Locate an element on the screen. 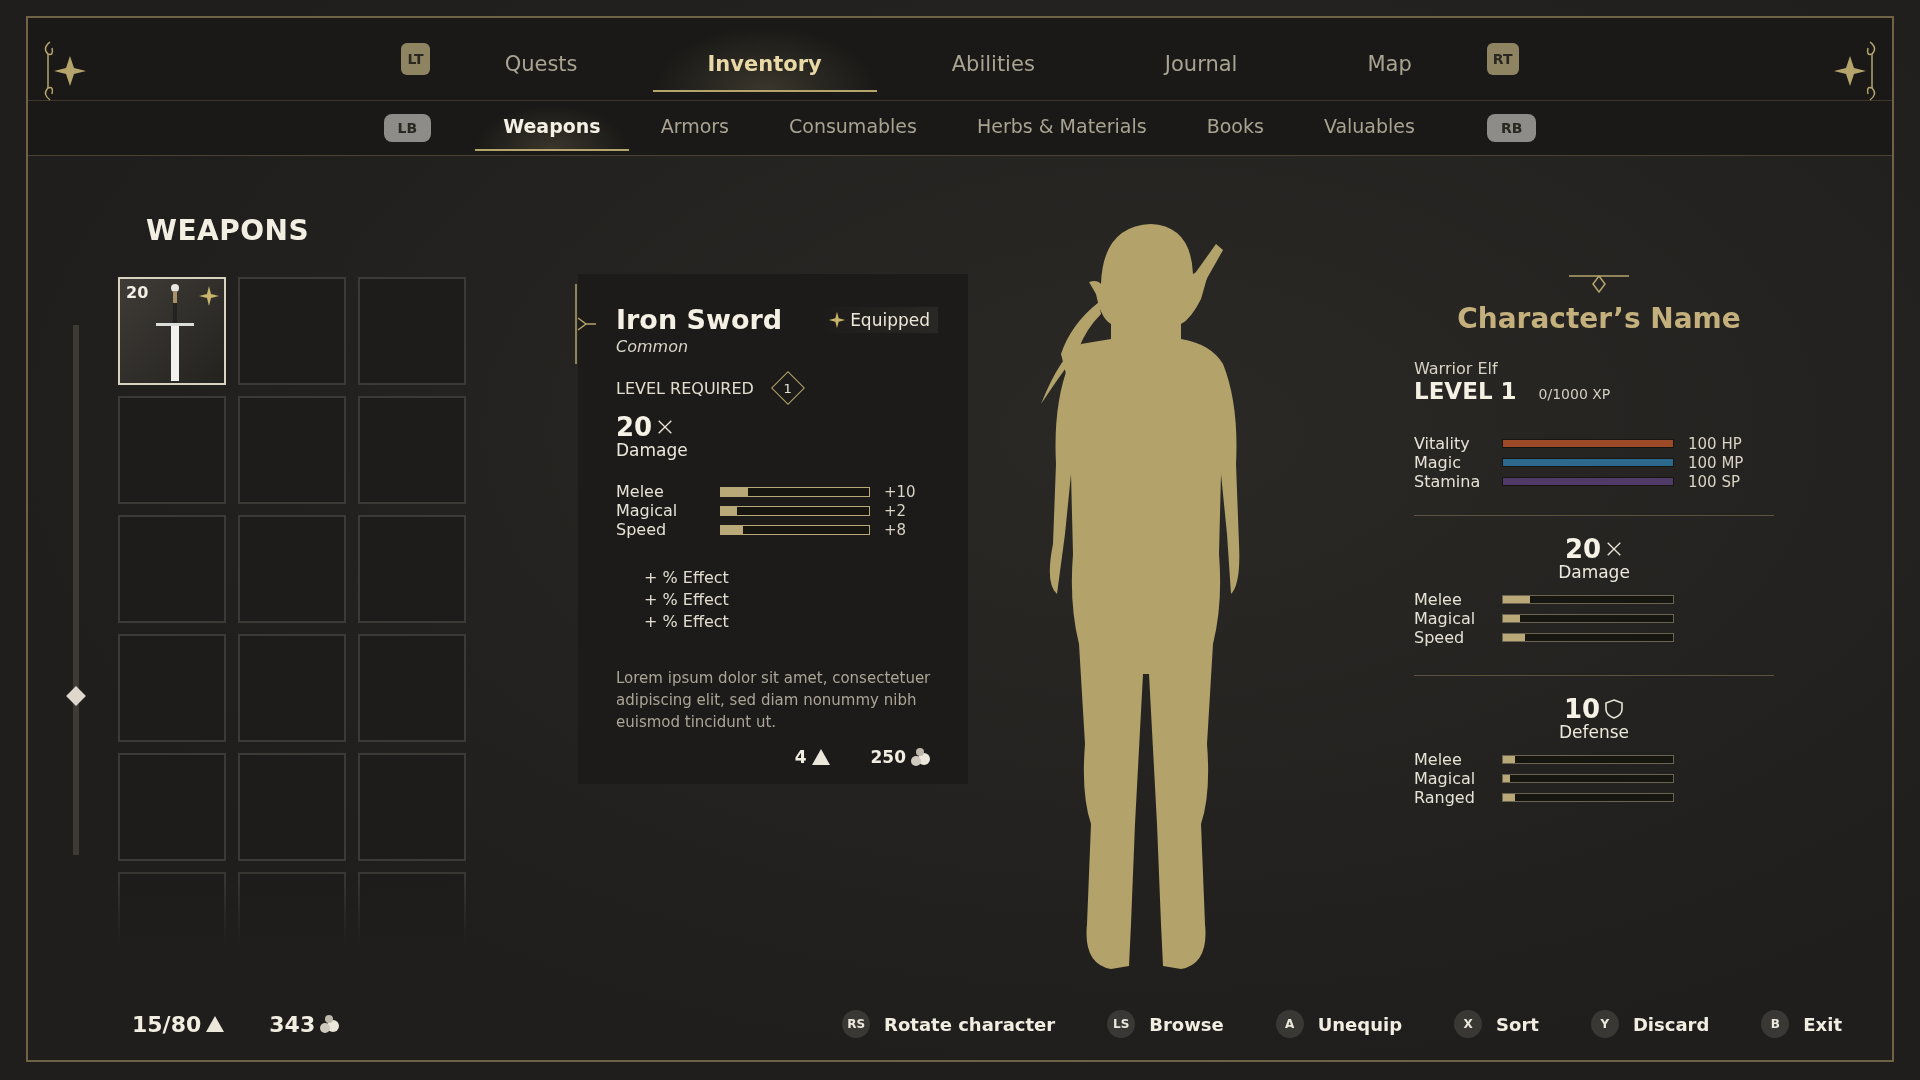 The width and height of the screenshot is (1920, 1080). category-tab: Armors is located at coordinates (694, 128).